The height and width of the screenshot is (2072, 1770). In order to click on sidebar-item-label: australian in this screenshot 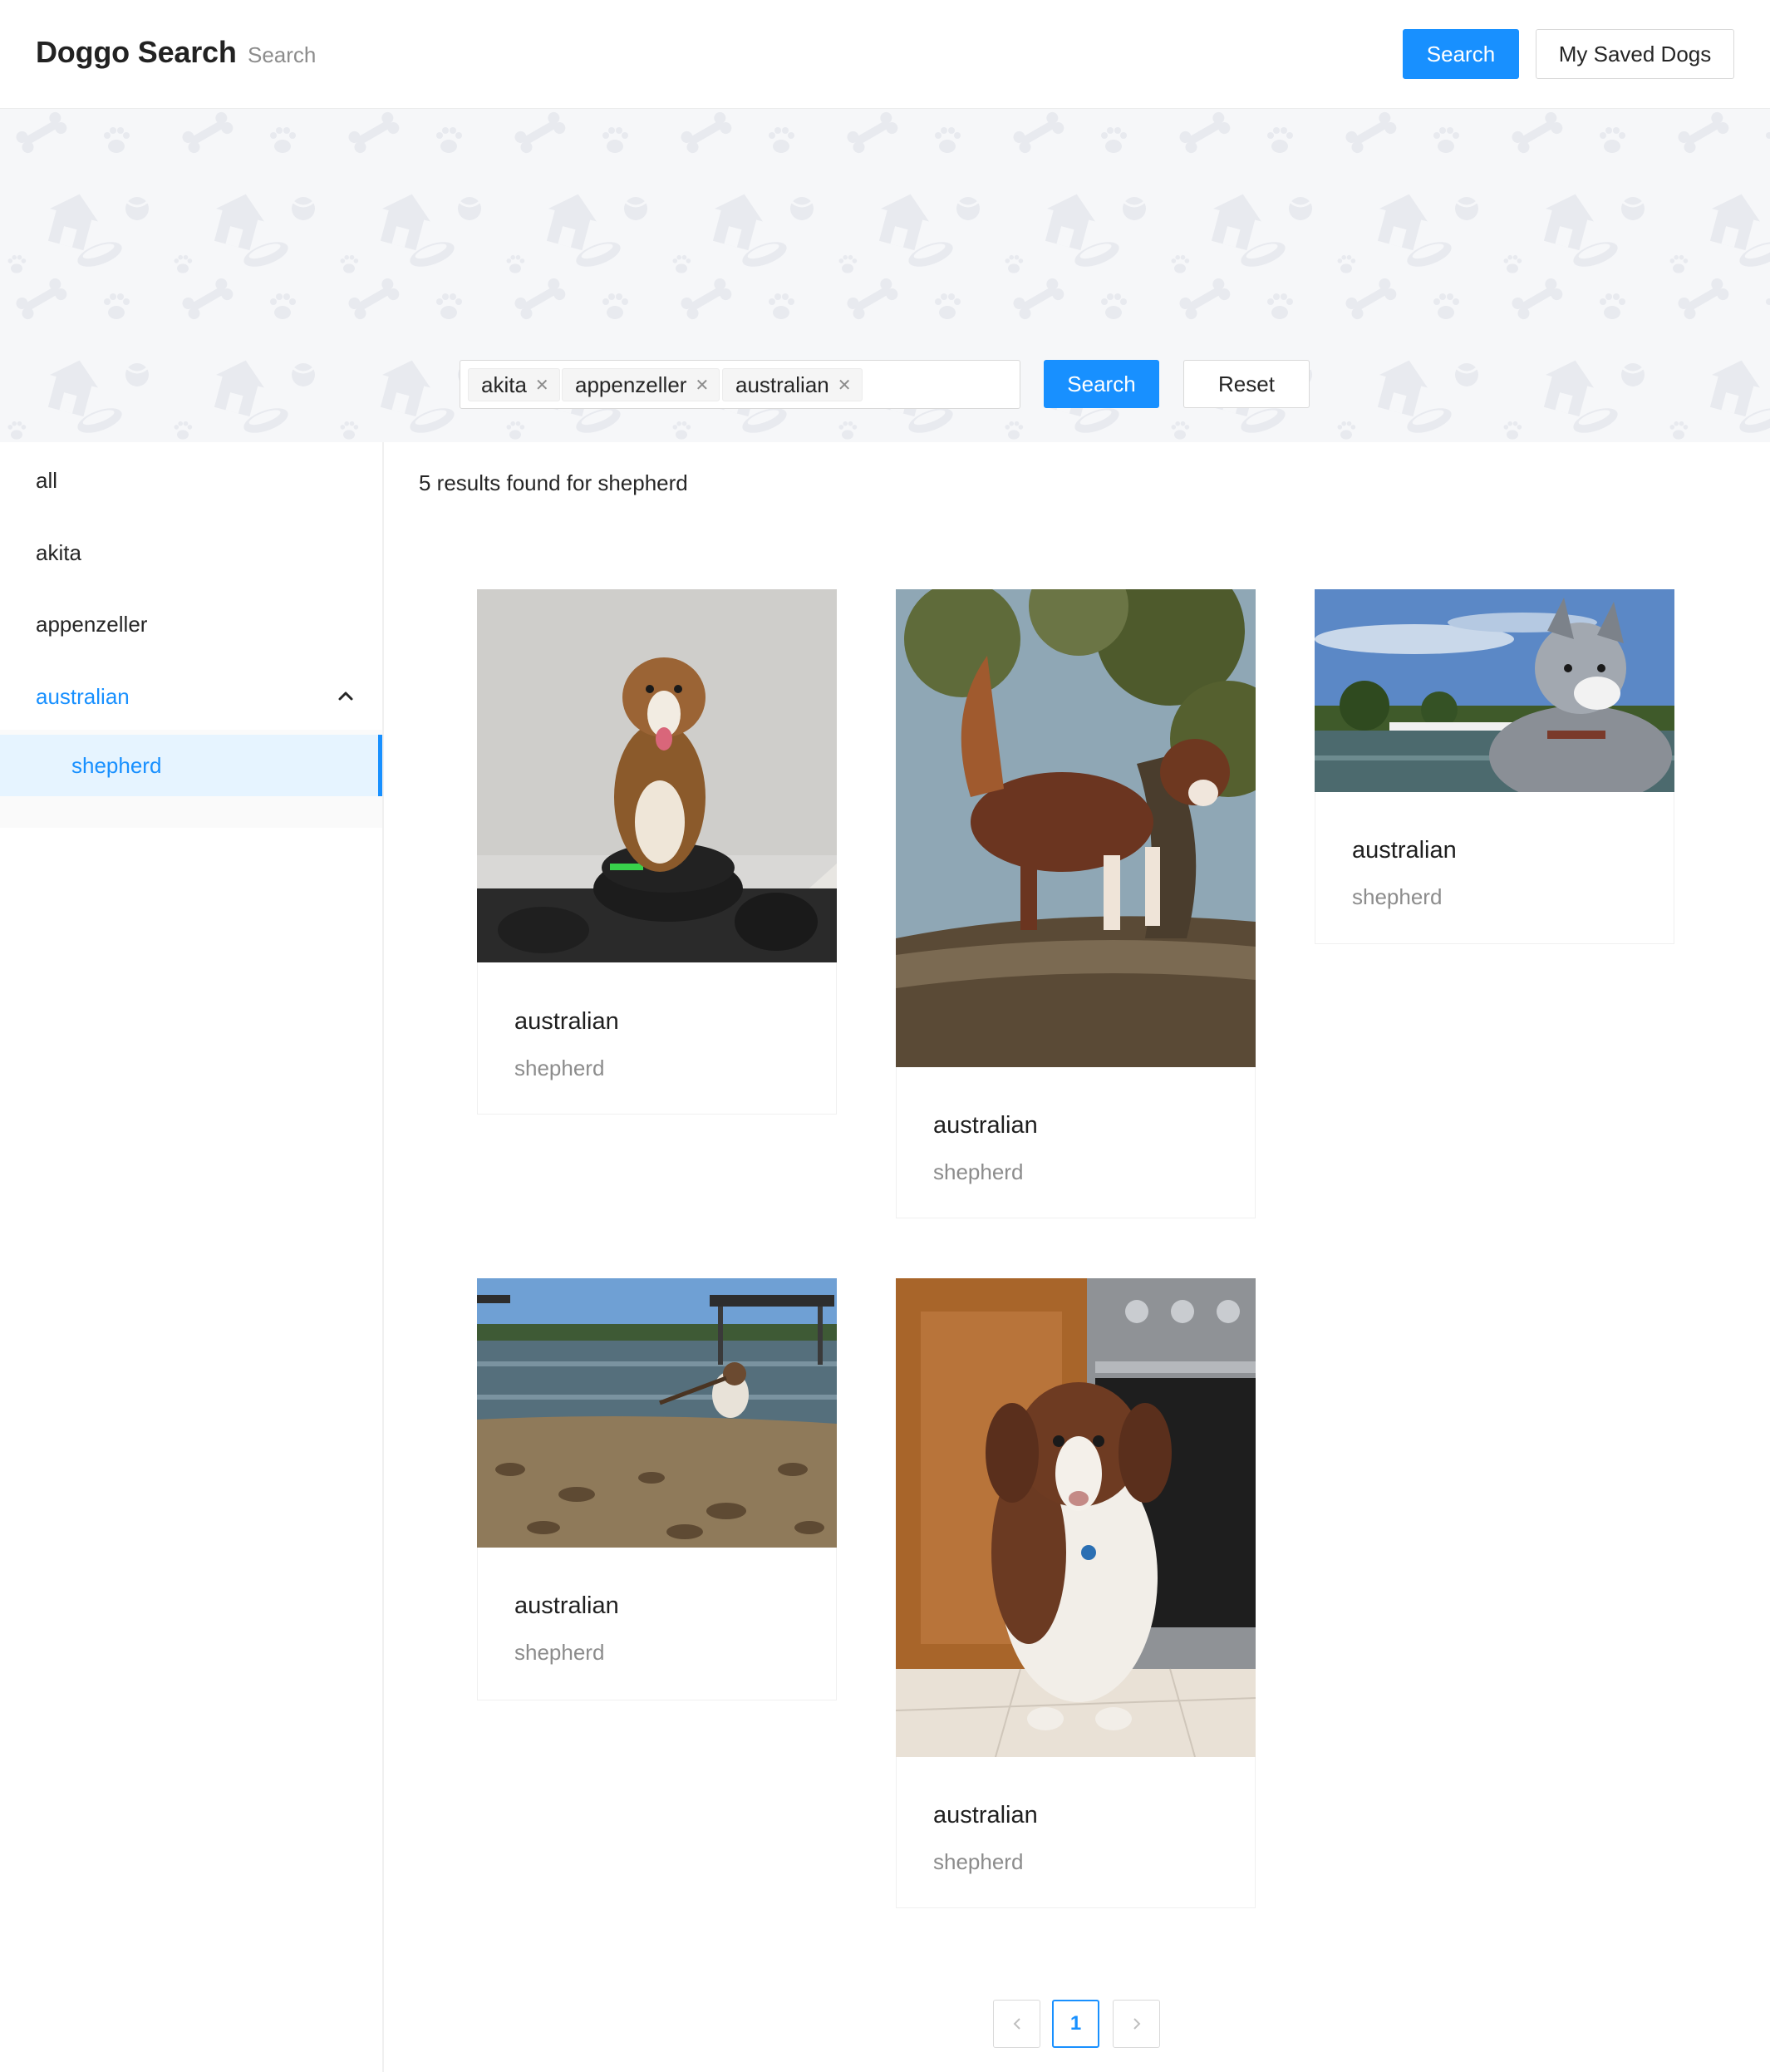, I will do `click(83, 696)`.